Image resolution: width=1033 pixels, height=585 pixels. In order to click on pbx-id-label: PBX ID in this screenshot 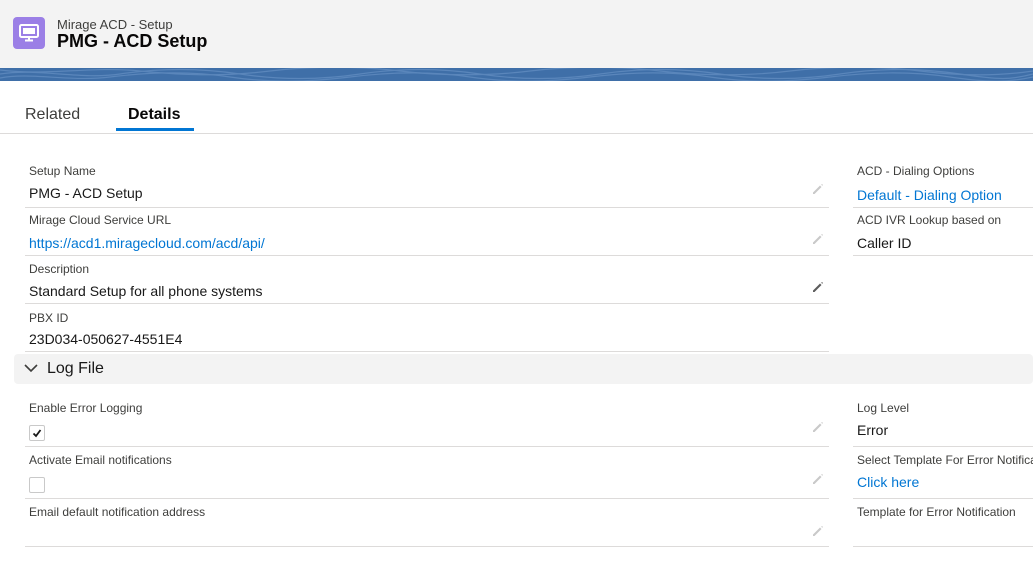, I will do `click(49, 318)`.